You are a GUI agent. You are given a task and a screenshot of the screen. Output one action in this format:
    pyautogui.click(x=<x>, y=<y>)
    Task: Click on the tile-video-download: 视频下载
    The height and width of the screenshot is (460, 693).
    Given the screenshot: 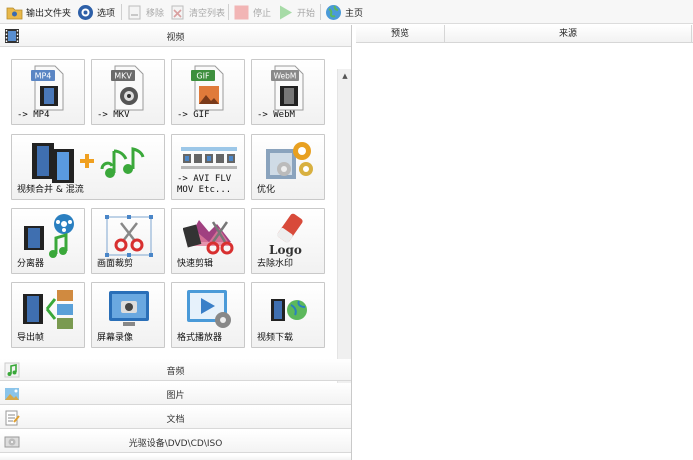 What is the action you would take?
    pyautogui.click(x=288, y=315)
    